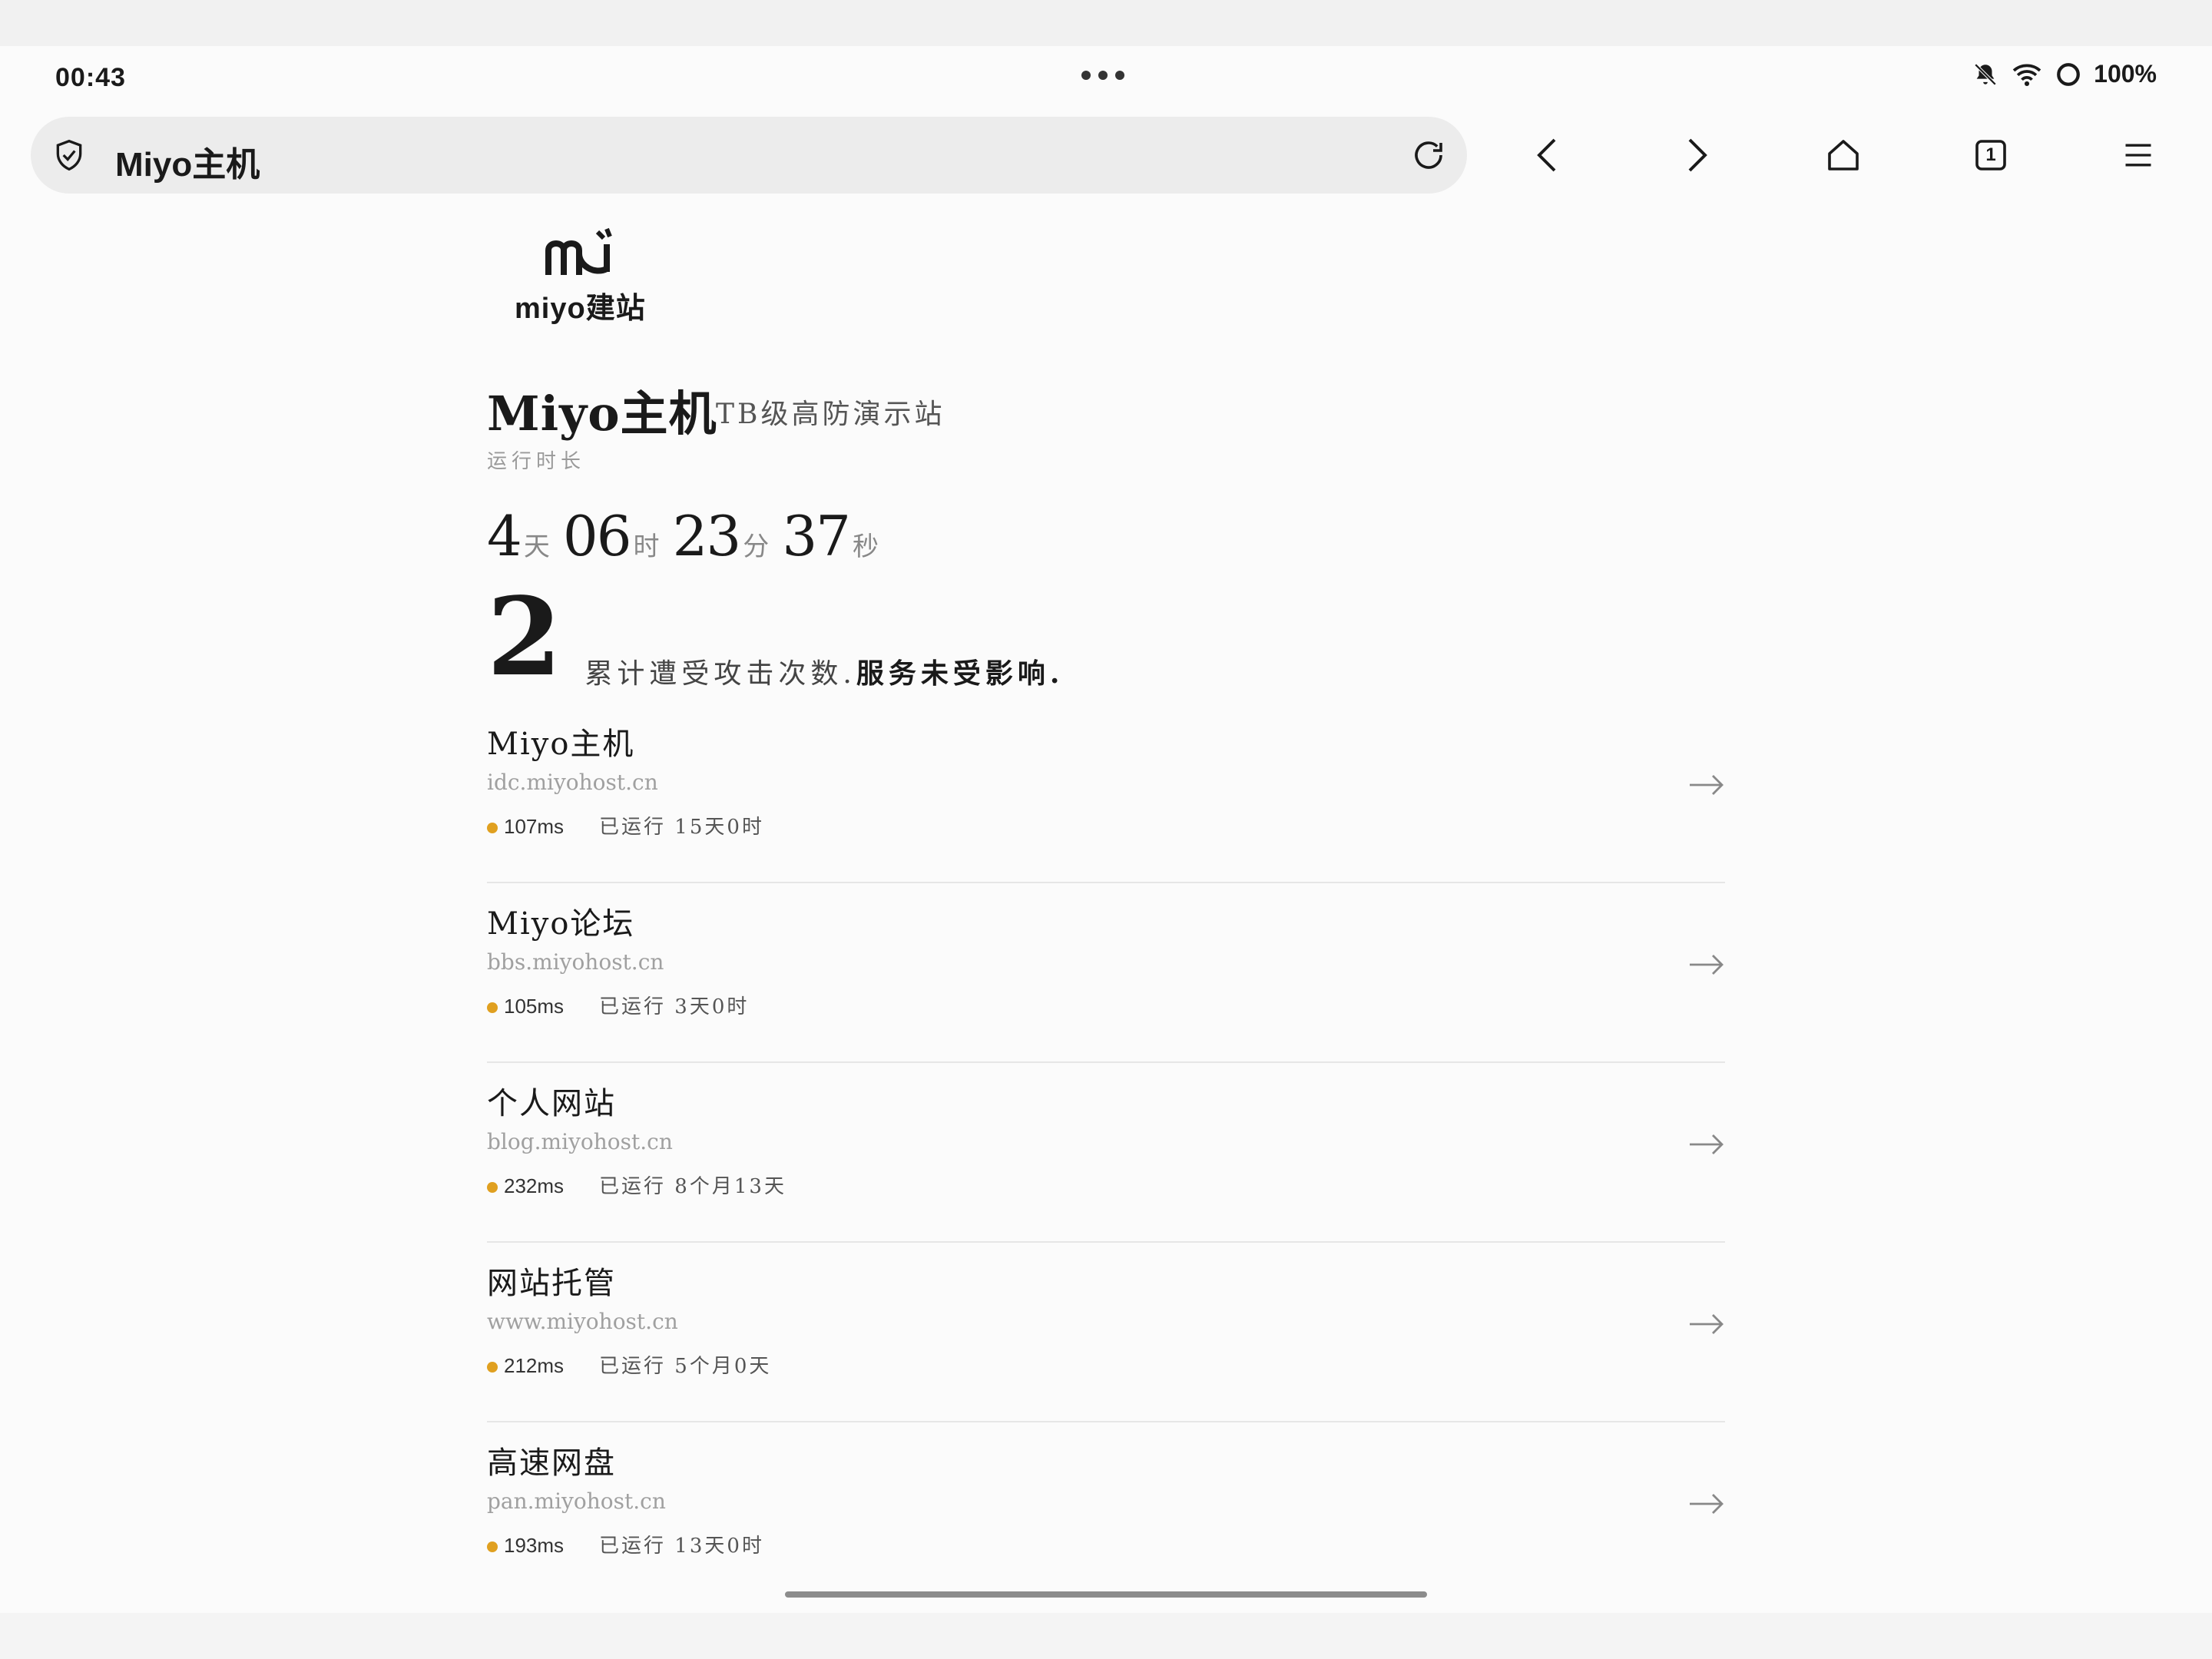 The height and width of the screenshot is (1659, 2212). What do you see at coordinates (597, 536) in the screenshot?
I see `uptime-hours: 06` at bounding box center [597, 536].